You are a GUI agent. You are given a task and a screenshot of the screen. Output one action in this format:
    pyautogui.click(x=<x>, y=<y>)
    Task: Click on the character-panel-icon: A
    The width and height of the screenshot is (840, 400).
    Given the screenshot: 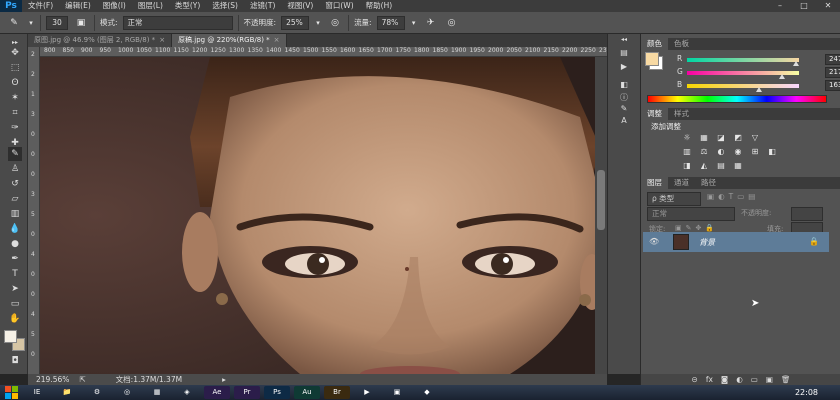 What is the action you would take?
    pyautogui.click(x=624, y=122)
    